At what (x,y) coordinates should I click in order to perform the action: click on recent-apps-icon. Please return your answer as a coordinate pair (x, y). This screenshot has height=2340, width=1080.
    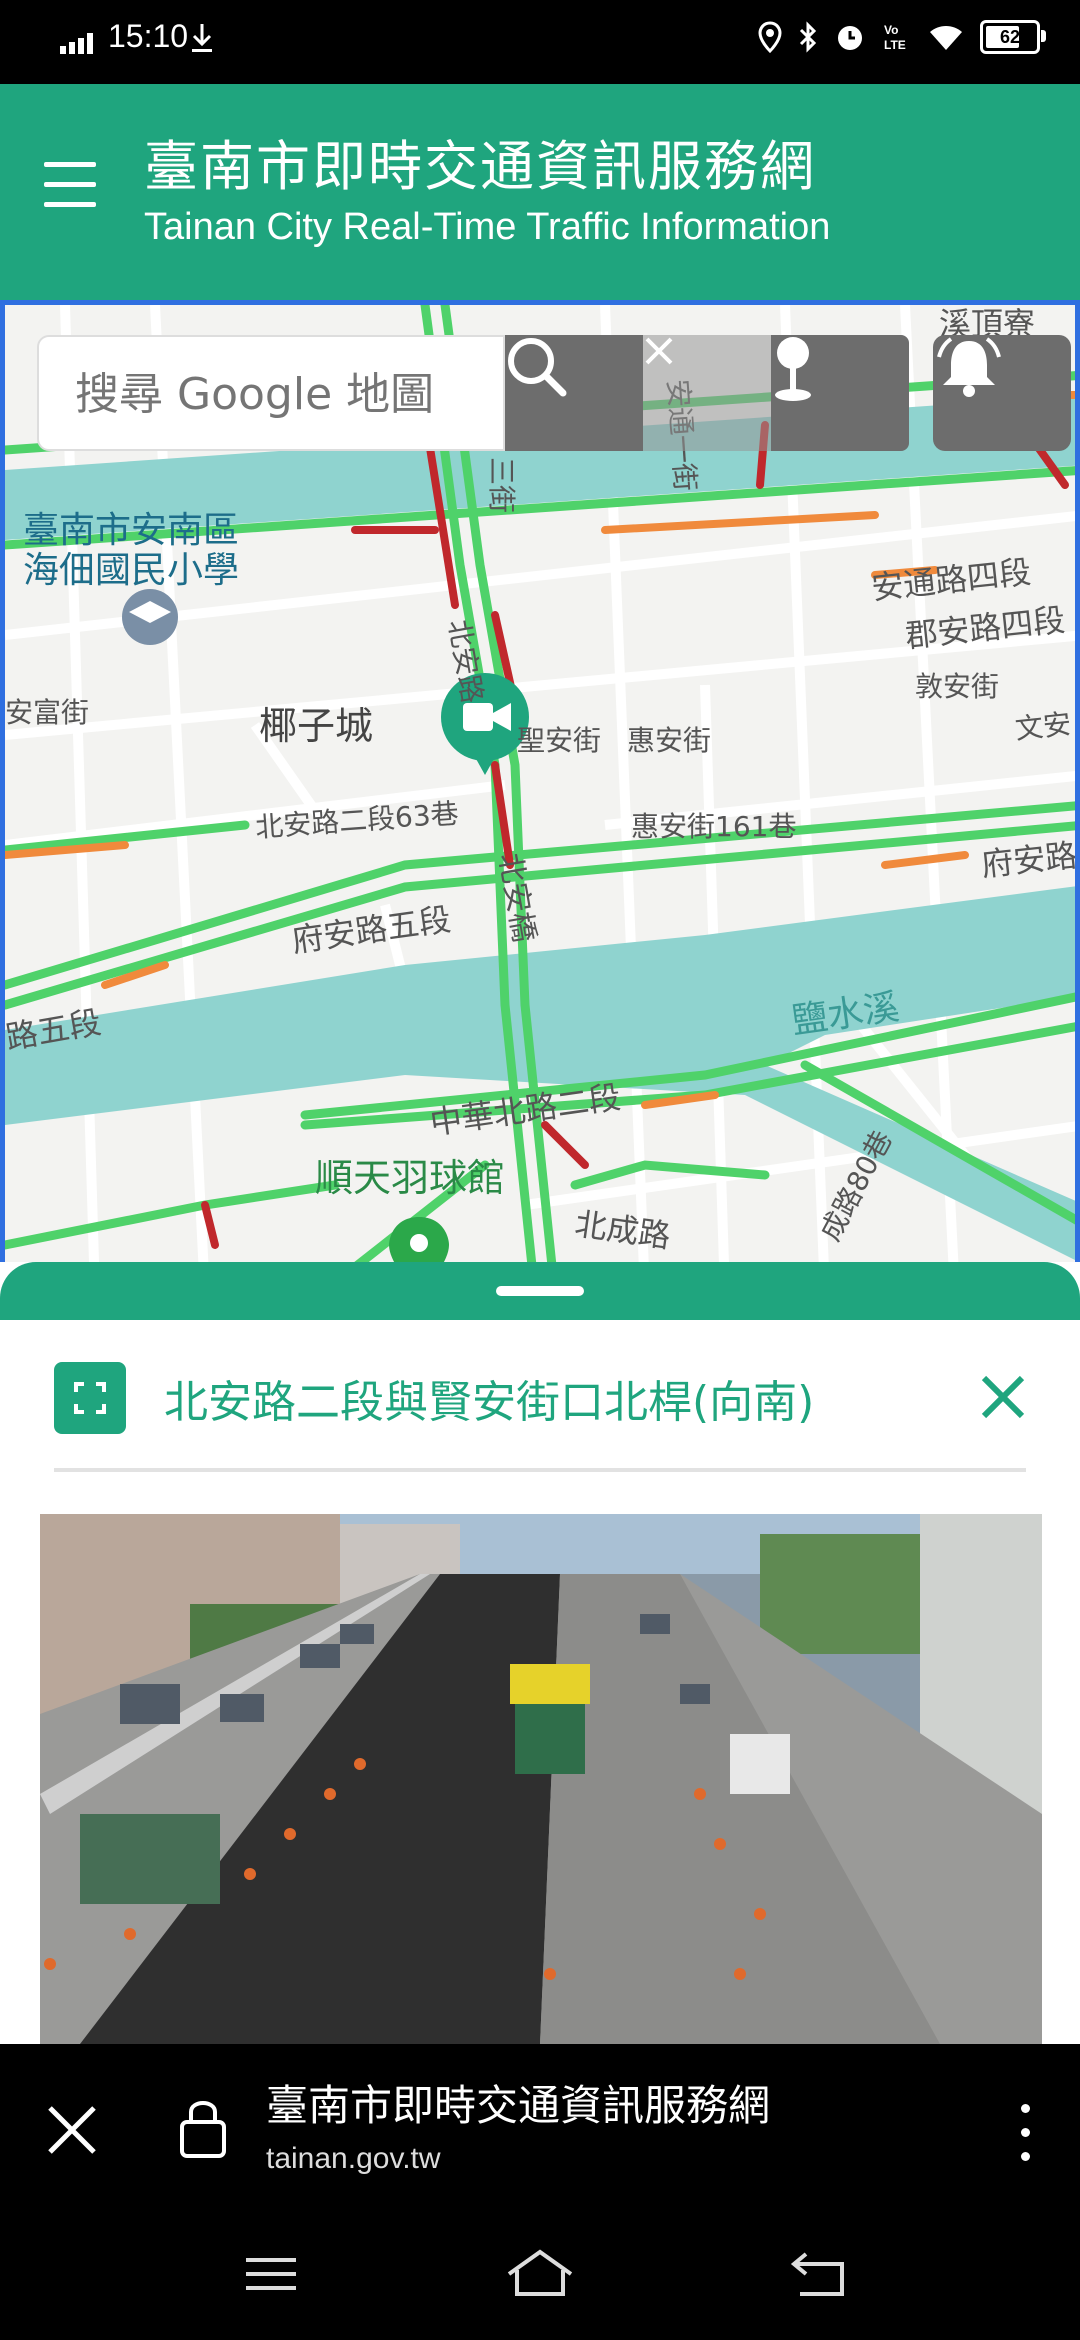
    Looking at the image, I should click on (271, 2274).